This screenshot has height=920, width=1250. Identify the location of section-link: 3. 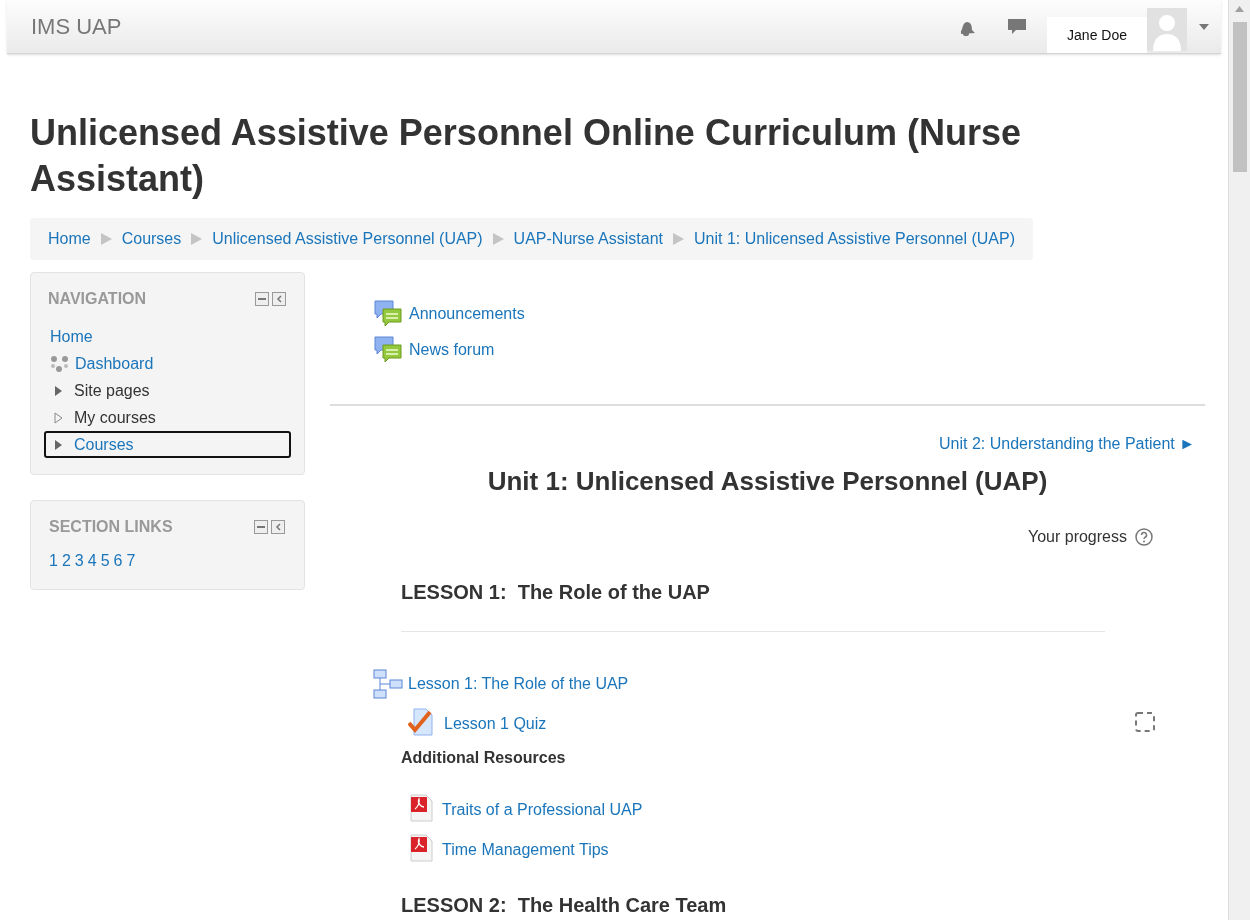
(79, 561).